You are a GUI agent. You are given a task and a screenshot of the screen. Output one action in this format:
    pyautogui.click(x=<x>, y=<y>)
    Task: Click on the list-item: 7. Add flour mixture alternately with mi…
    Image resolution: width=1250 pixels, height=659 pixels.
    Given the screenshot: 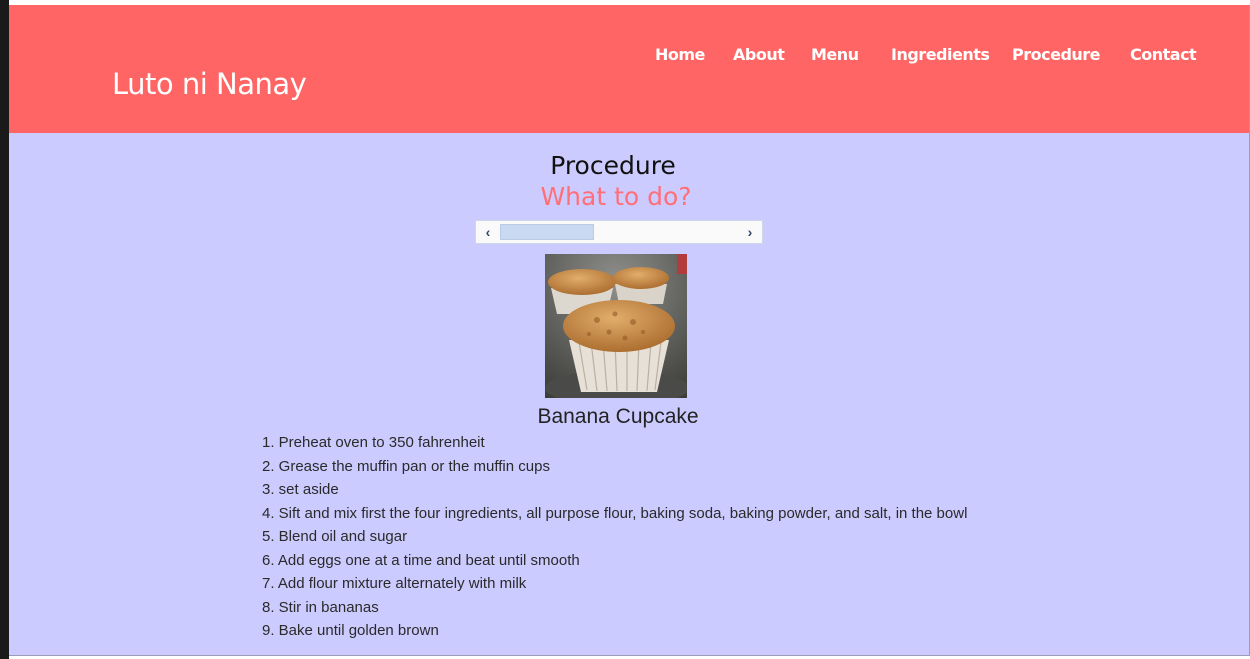 What is the action you would take?
    pyautogui.click(x=394, y=583)
    